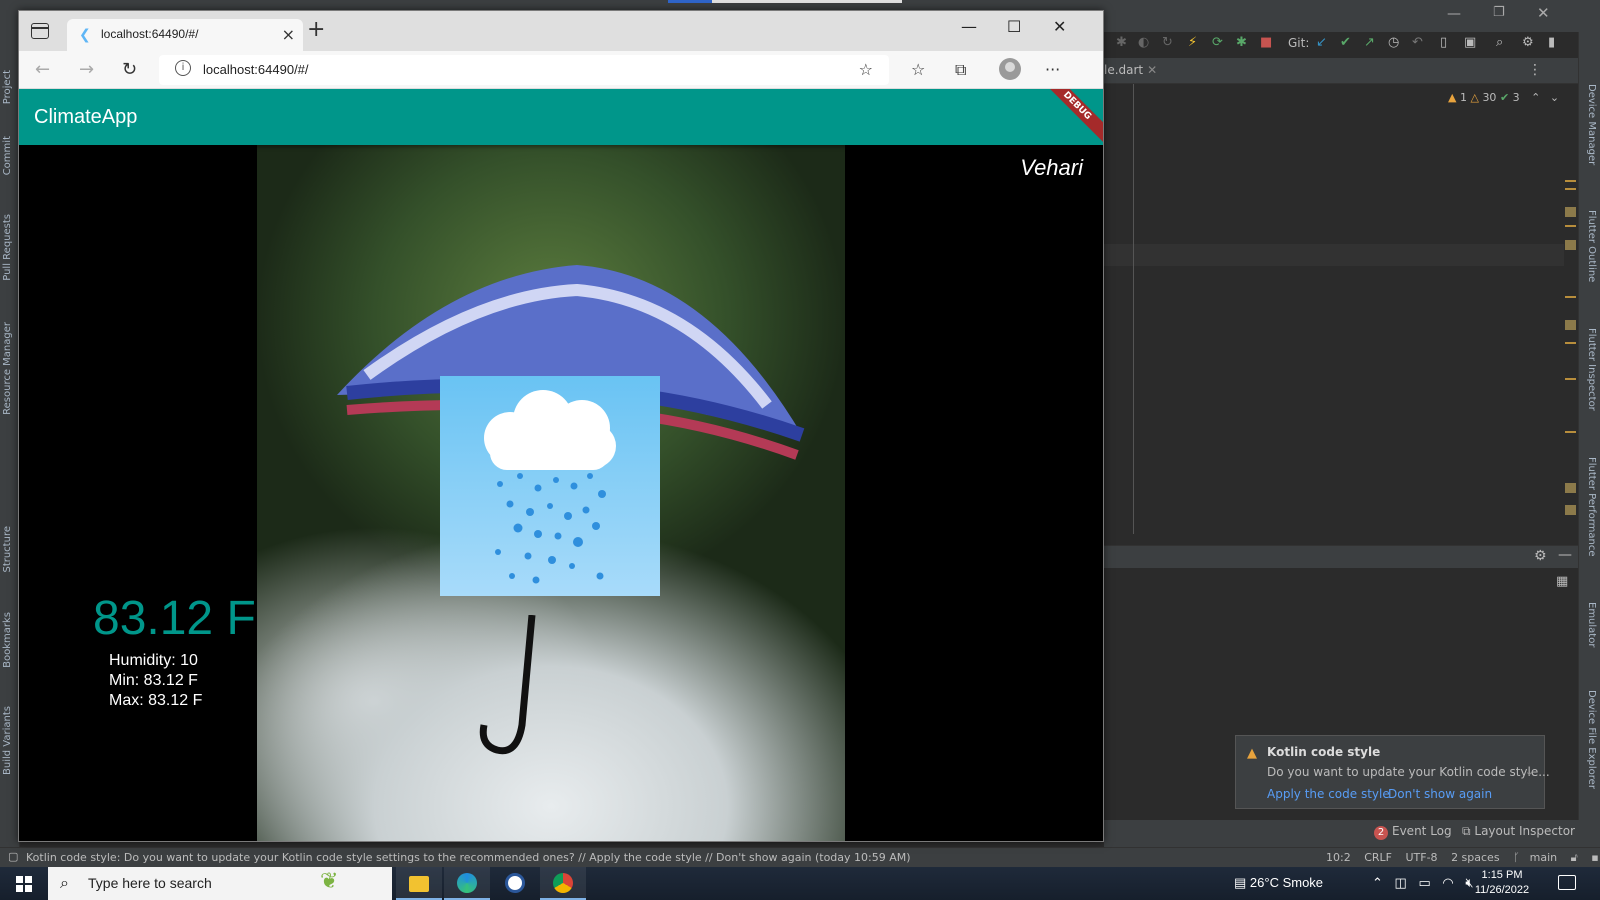  What do you see at coordinates (1590, 739) in the screenshot?
I see `tool-tab-device-file-explorer: Device File Explorer` at bounding box center [1590, 739].